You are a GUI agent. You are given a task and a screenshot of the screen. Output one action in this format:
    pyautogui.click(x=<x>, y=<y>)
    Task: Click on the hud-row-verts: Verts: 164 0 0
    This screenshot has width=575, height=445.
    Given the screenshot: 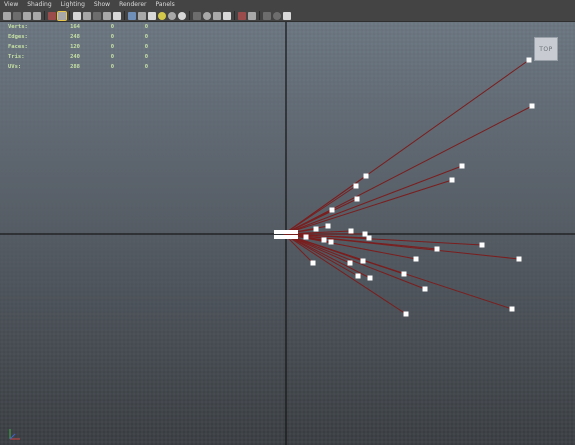 What is the action you would take?
    pyautogui.click(x=78, y=27)
    